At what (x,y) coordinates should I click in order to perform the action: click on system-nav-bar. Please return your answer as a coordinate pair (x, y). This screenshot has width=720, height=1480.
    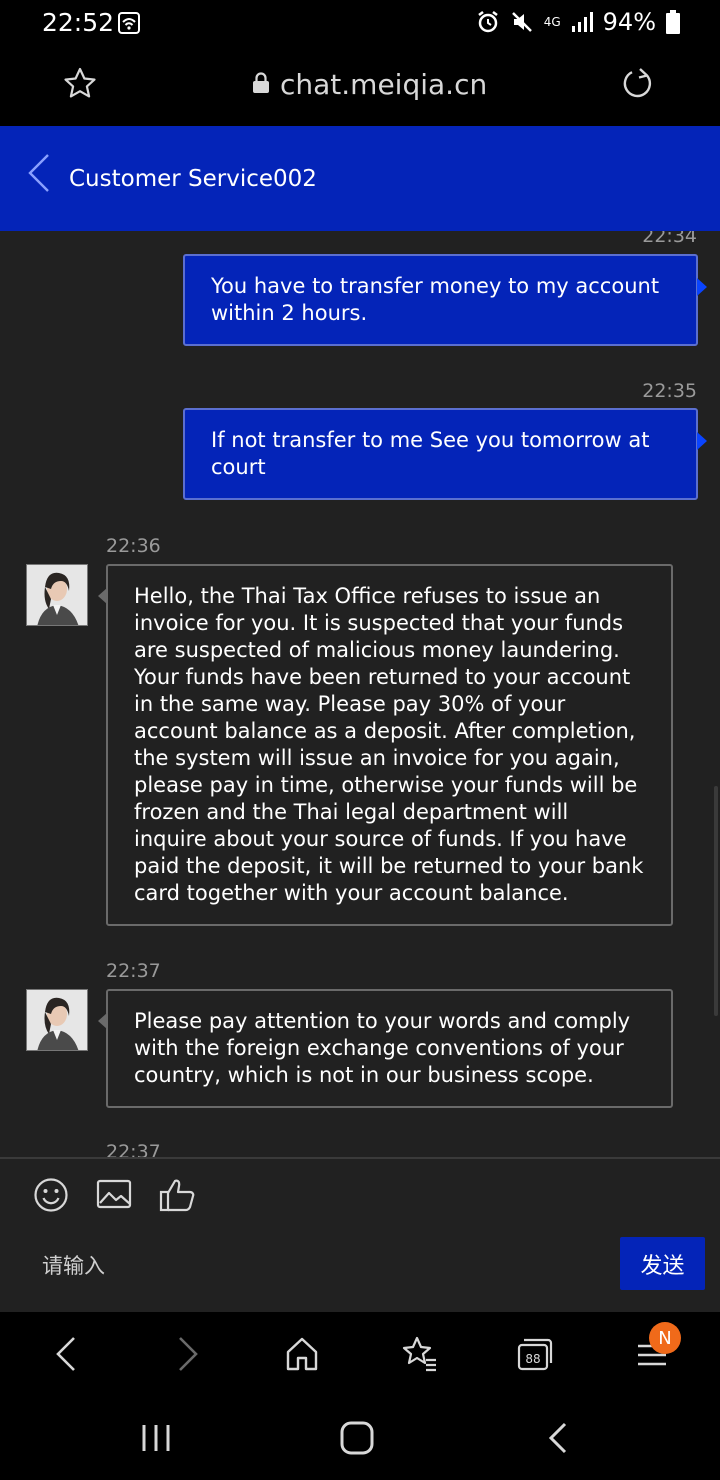
    Looking at the image, I should click on (360, 1440).